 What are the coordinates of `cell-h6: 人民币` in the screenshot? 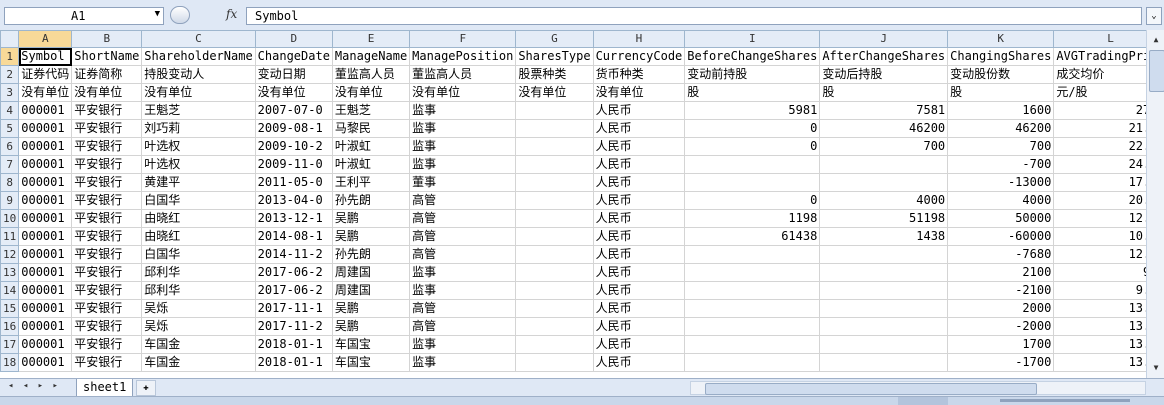 It's located at (639, 146).